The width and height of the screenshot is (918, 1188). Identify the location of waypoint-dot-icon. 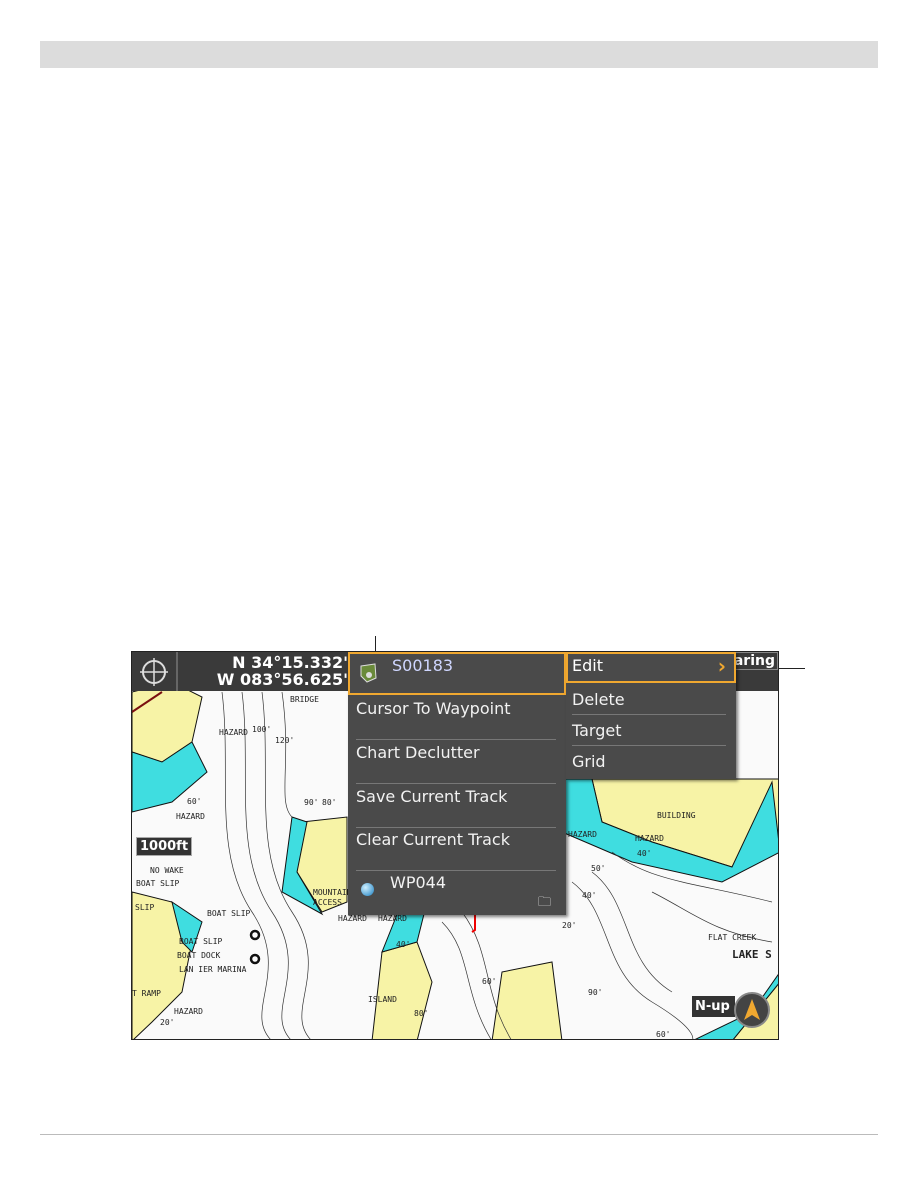
(367, 889).